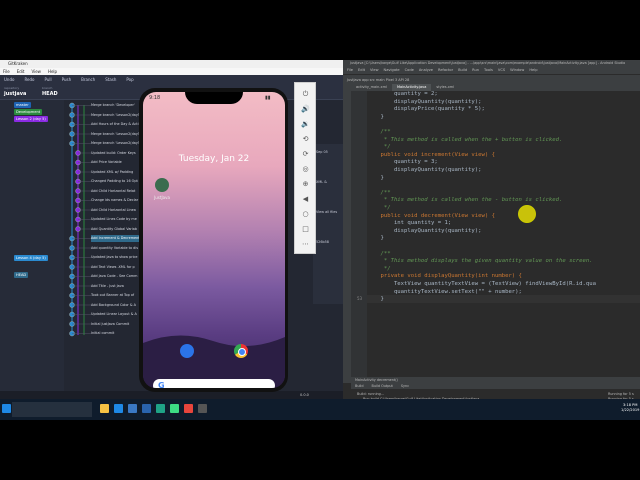 This screenshot has height=480, width=640. Describe the element at coordinates (475, 70) in the screenshot. I see `as-menu-item: Run` at that location.